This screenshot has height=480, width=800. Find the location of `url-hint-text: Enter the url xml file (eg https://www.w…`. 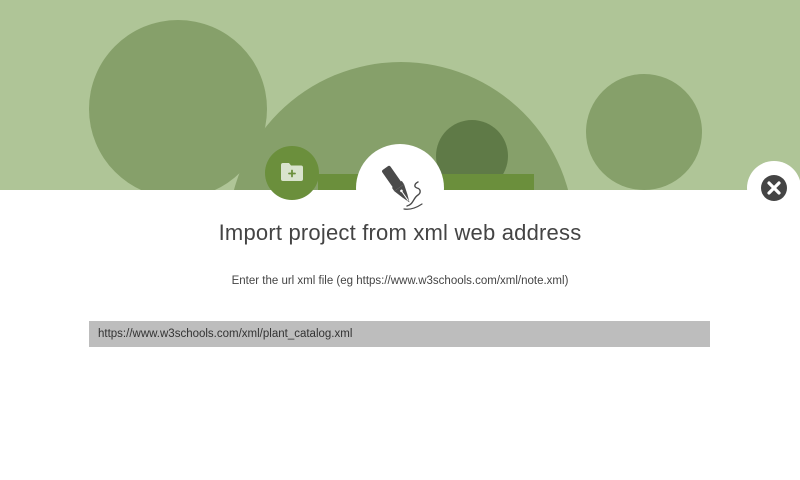

url-hint-text: Enter the url xml file (eg https://www.w… is located at coordinates (400, 281).